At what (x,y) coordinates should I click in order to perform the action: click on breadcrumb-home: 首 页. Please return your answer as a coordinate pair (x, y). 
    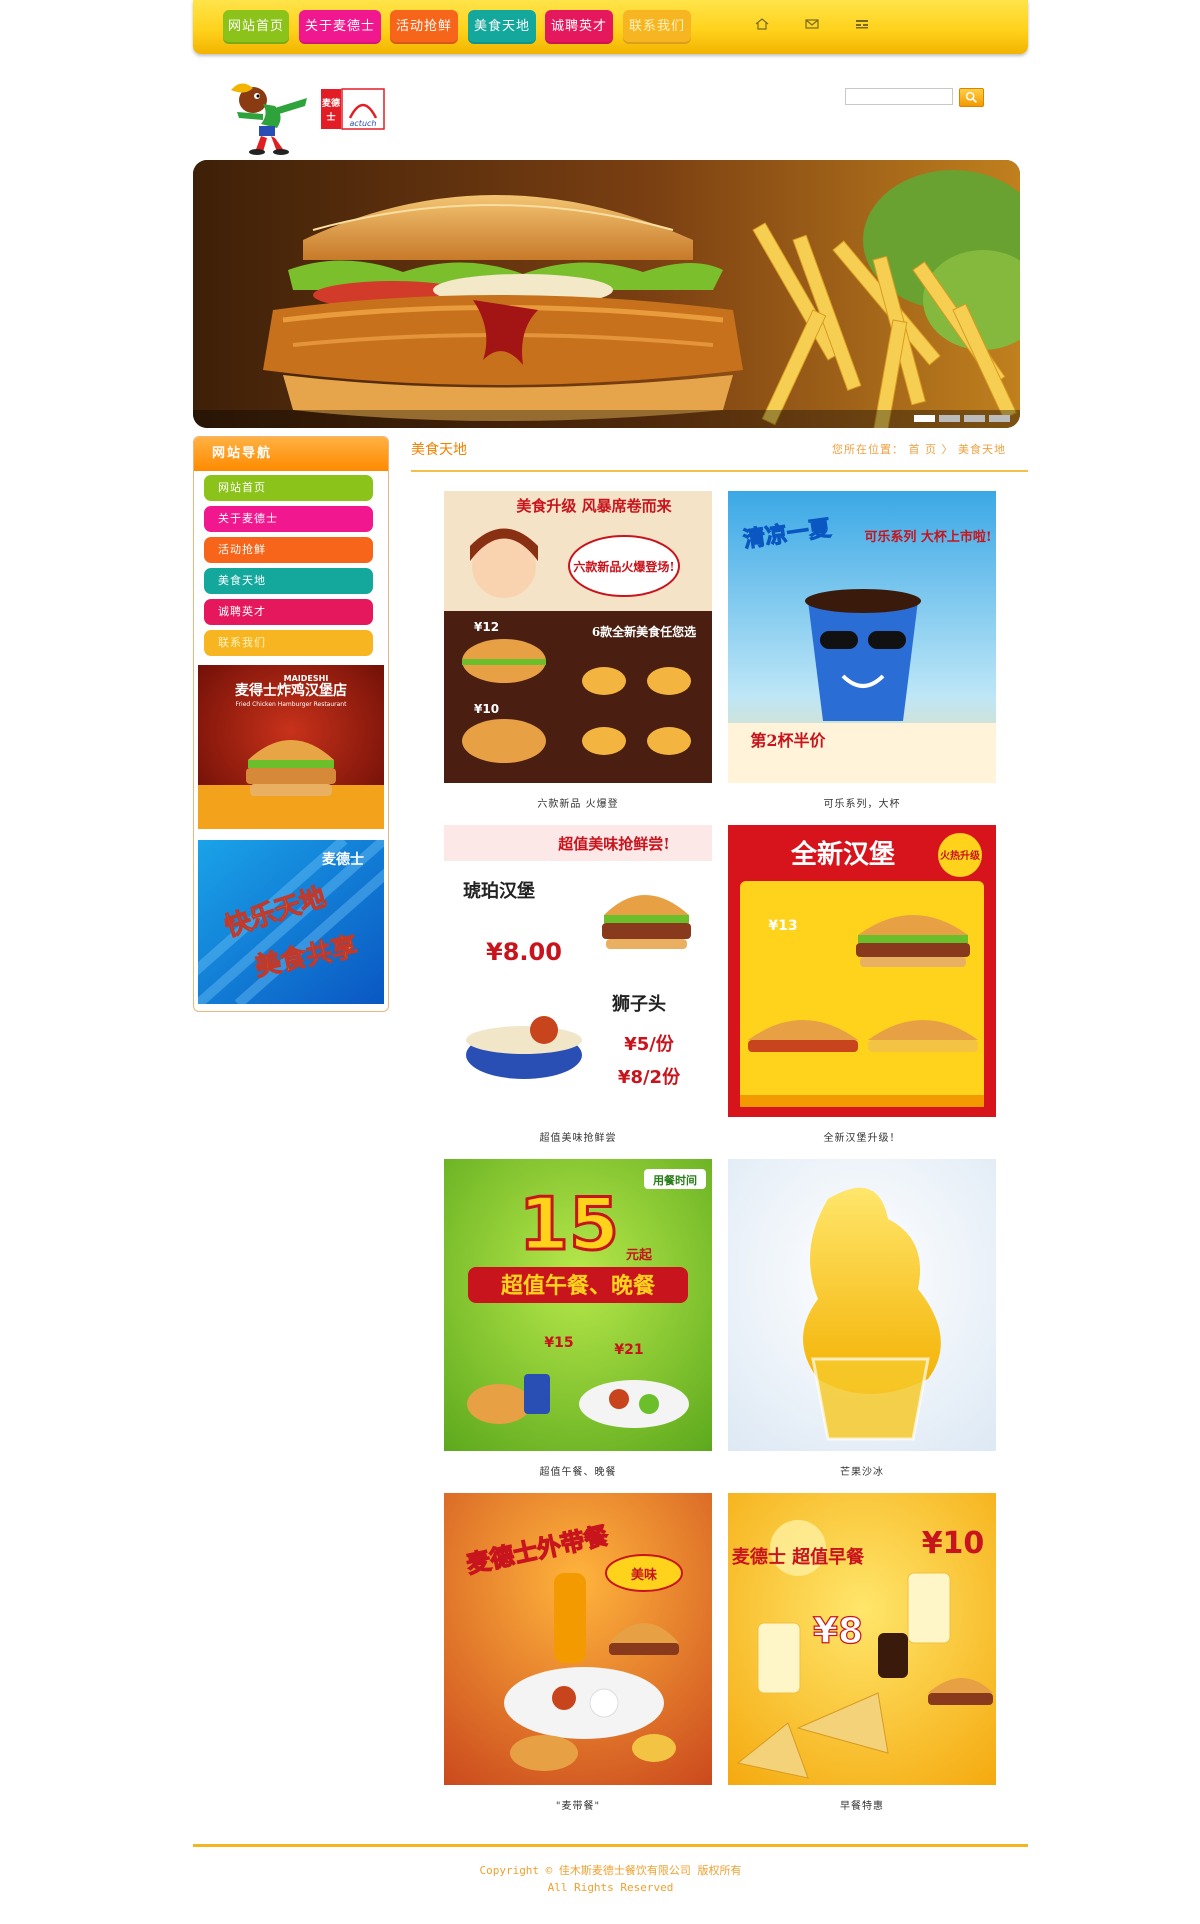
    Looking at the image, I should click on (923, 449).